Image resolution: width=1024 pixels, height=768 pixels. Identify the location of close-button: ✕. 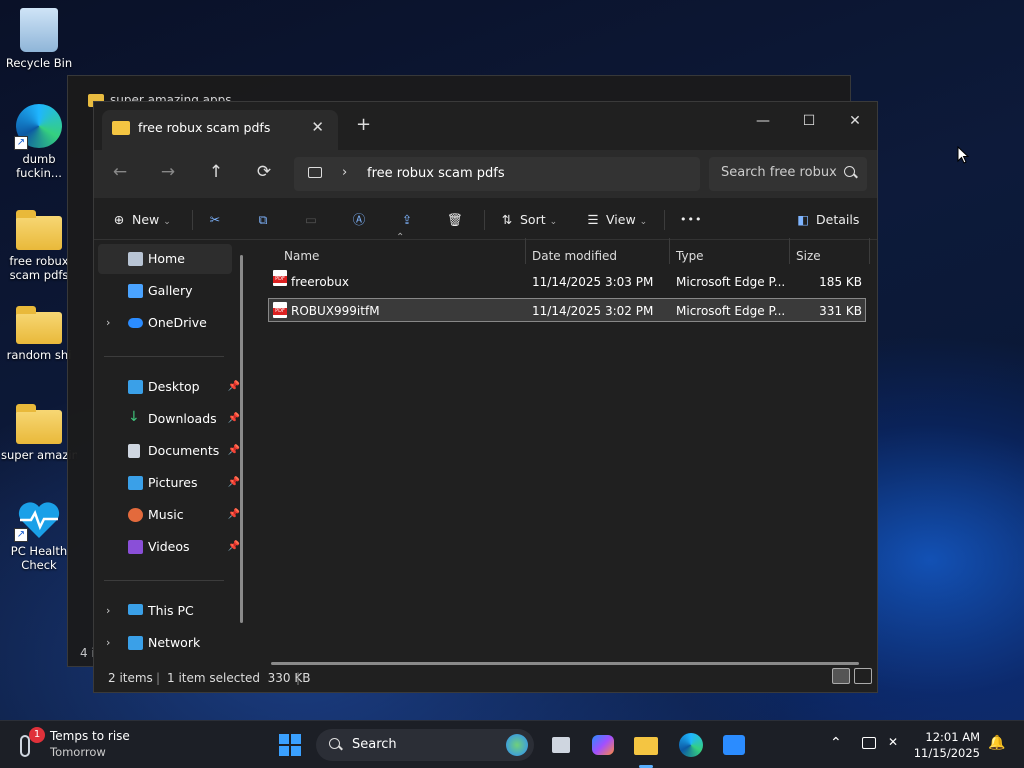
(855, 121).